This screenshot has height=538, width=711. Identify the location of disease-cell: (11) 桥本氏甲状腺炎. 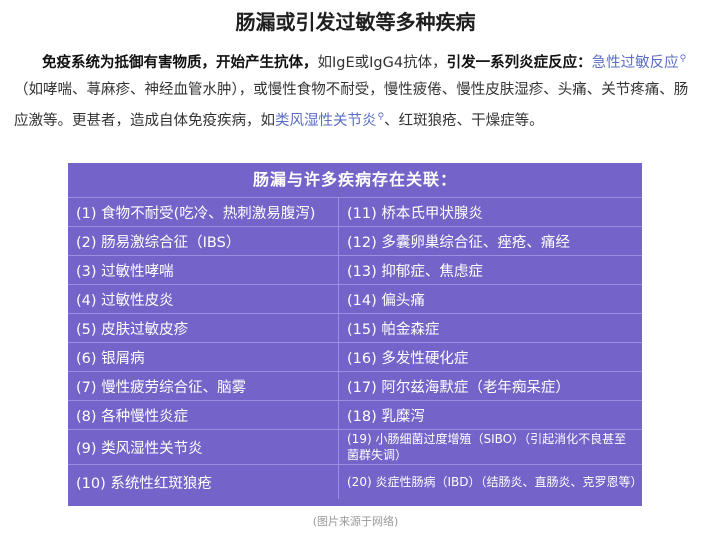
(490, 212).